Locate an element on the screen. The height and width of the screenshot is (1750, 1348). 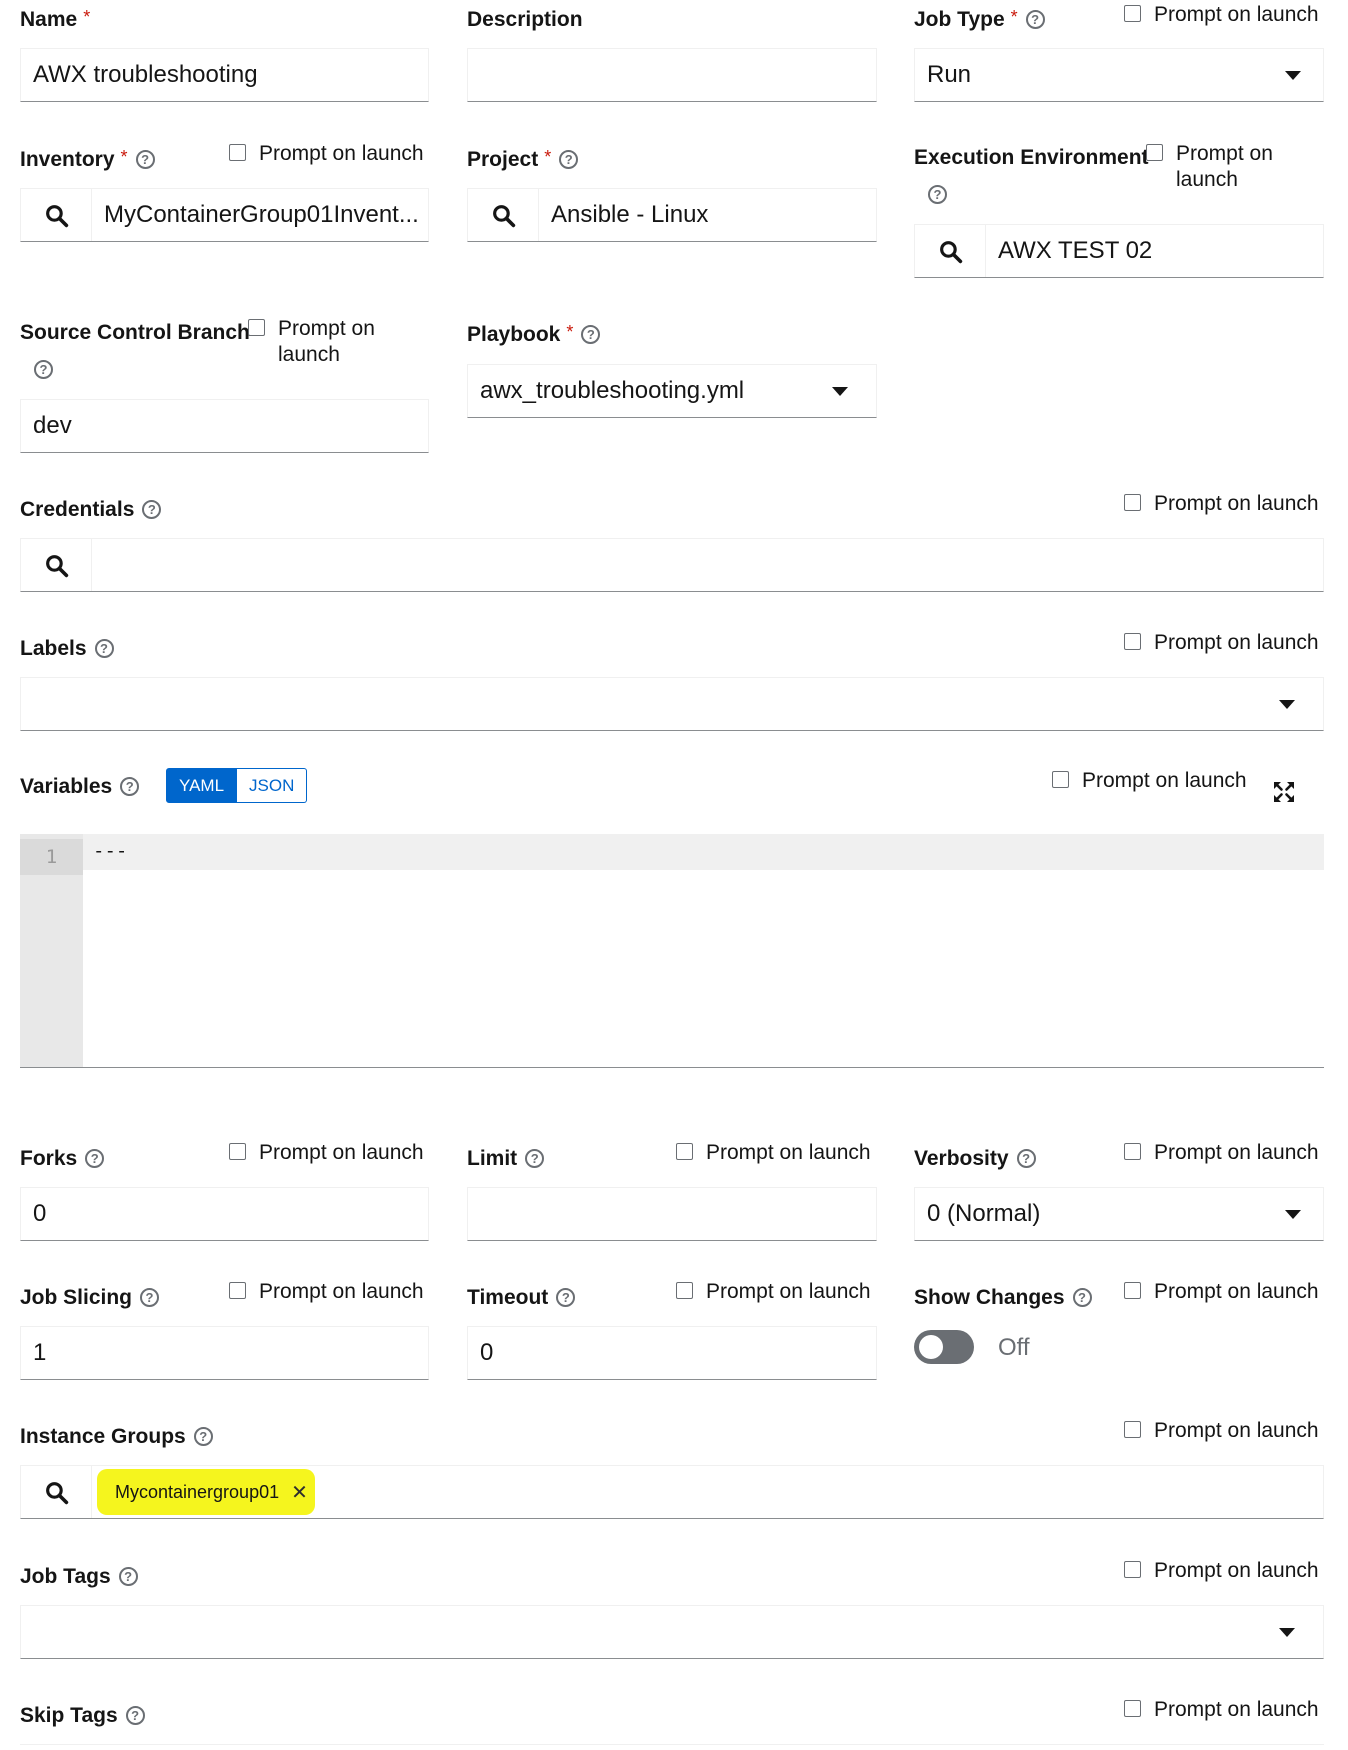
job-type-label: Job Type *? is located at coordinates (979, 19).